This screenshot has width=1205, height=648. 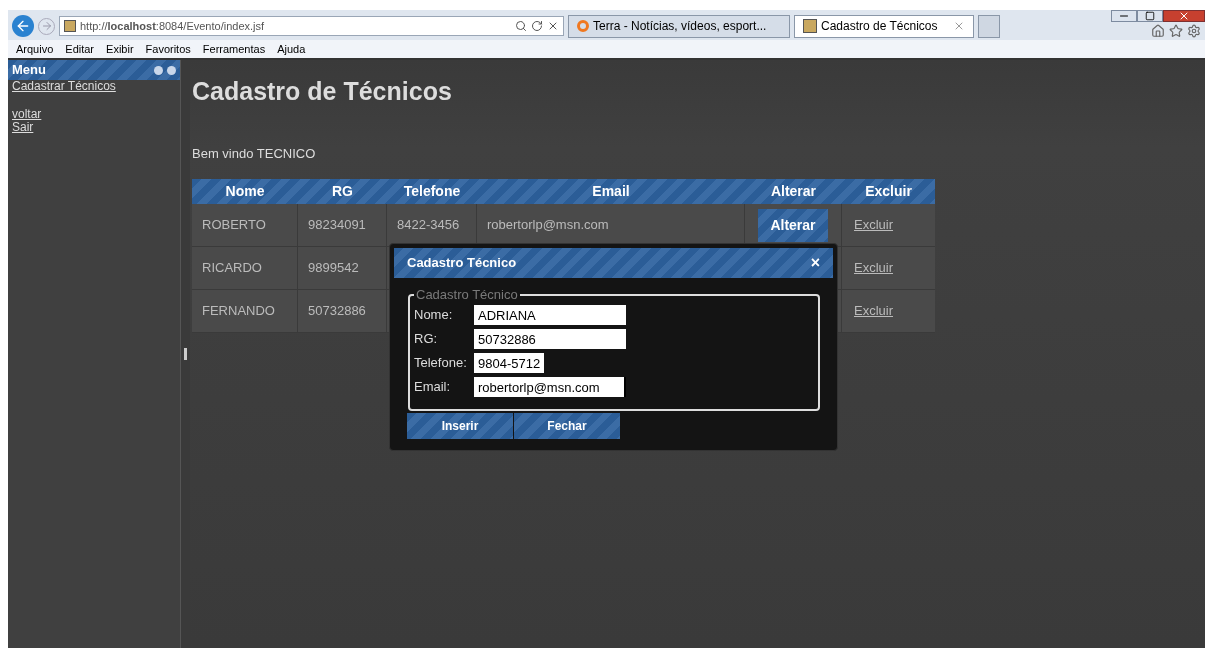 I want to click on welcome-text: Bem vindo TECNICO, so click(x=254, y=153).